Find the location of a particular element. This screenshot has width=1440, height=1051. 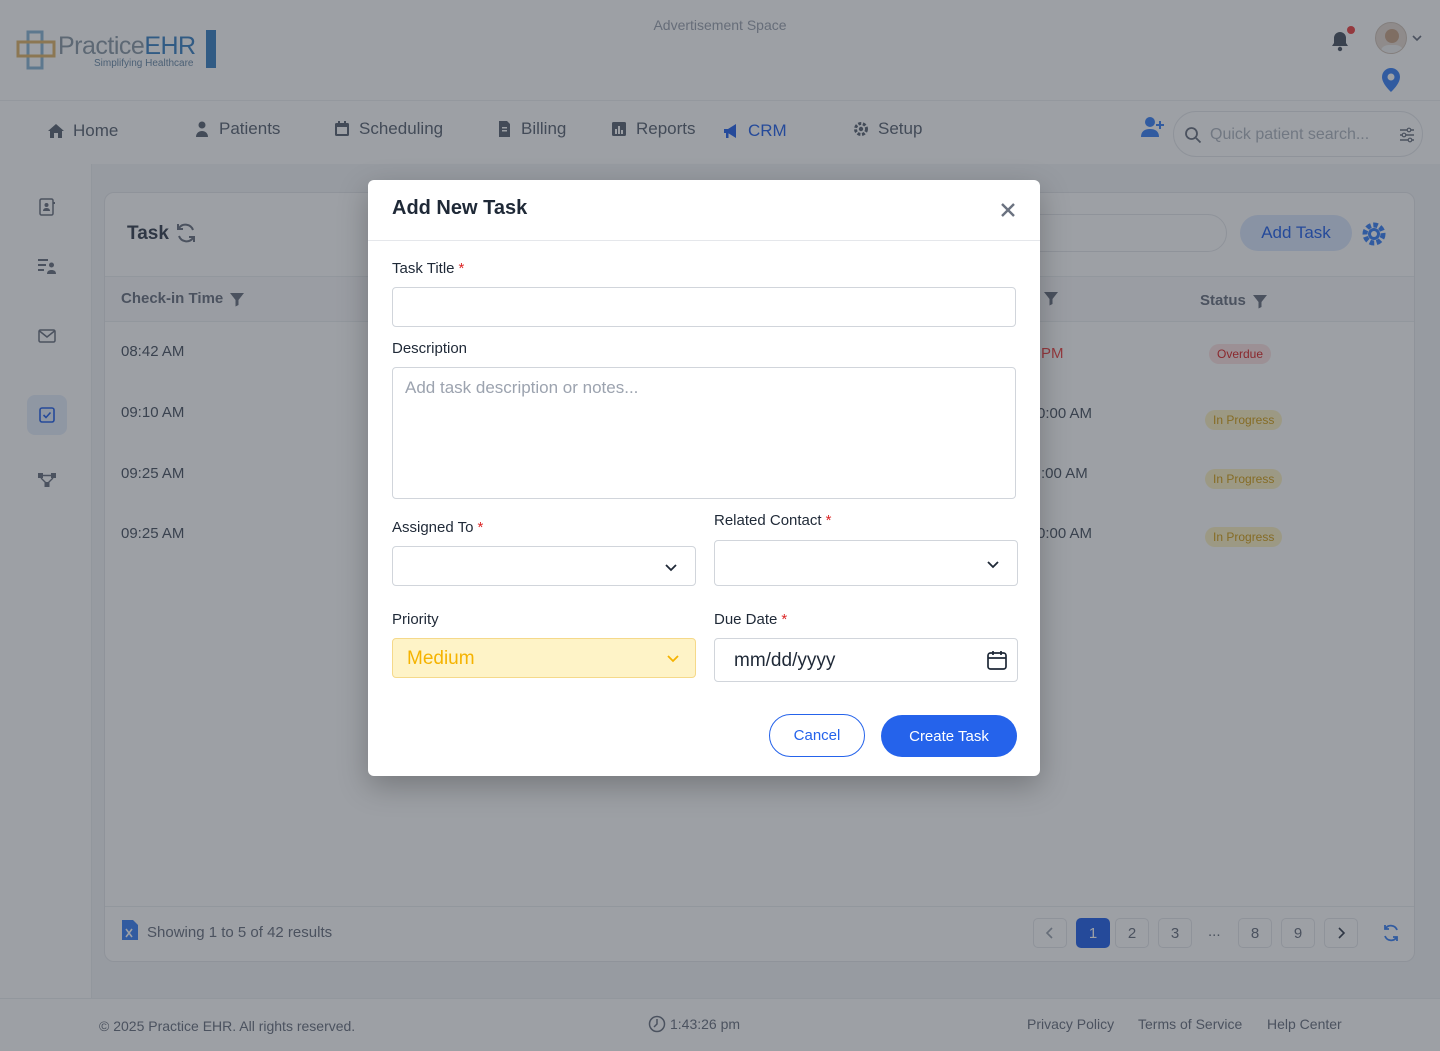

create-task-button: Create Task is located at coordinates (949, 736).